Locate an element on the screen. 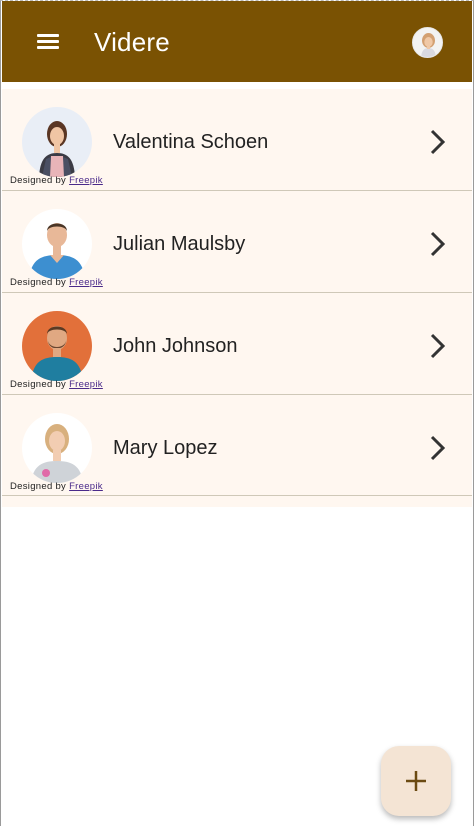 The height and width of the screenshot is (826, 474). contact-name: Mary Lopez is located at coordinates (165, 448).